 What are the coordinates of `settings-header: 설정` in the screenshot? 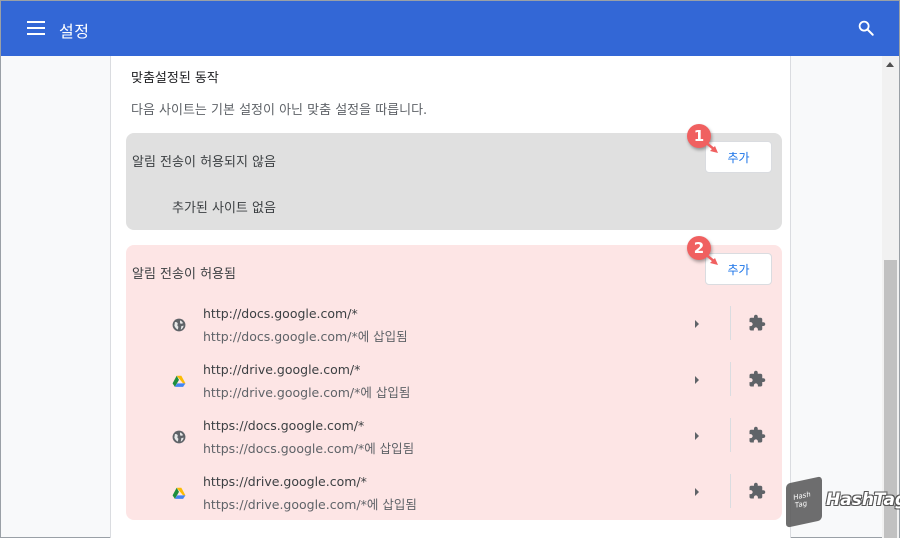 It's located at (450, 28).